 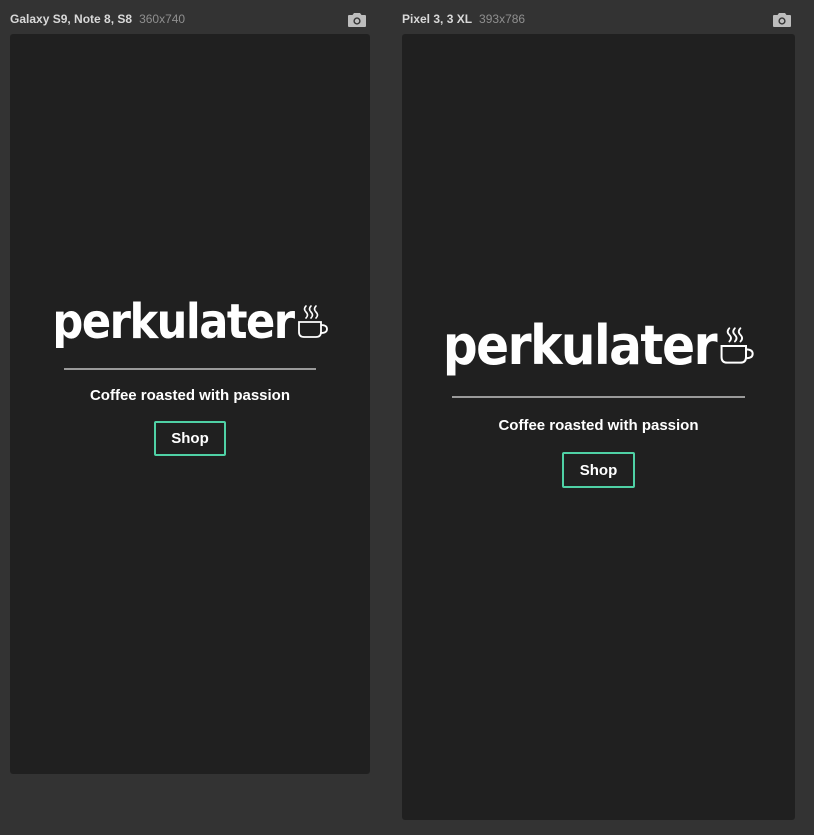 I want to click on device-header: Pixel 3, 3 XL 393x786, so click(x=463, y=19).